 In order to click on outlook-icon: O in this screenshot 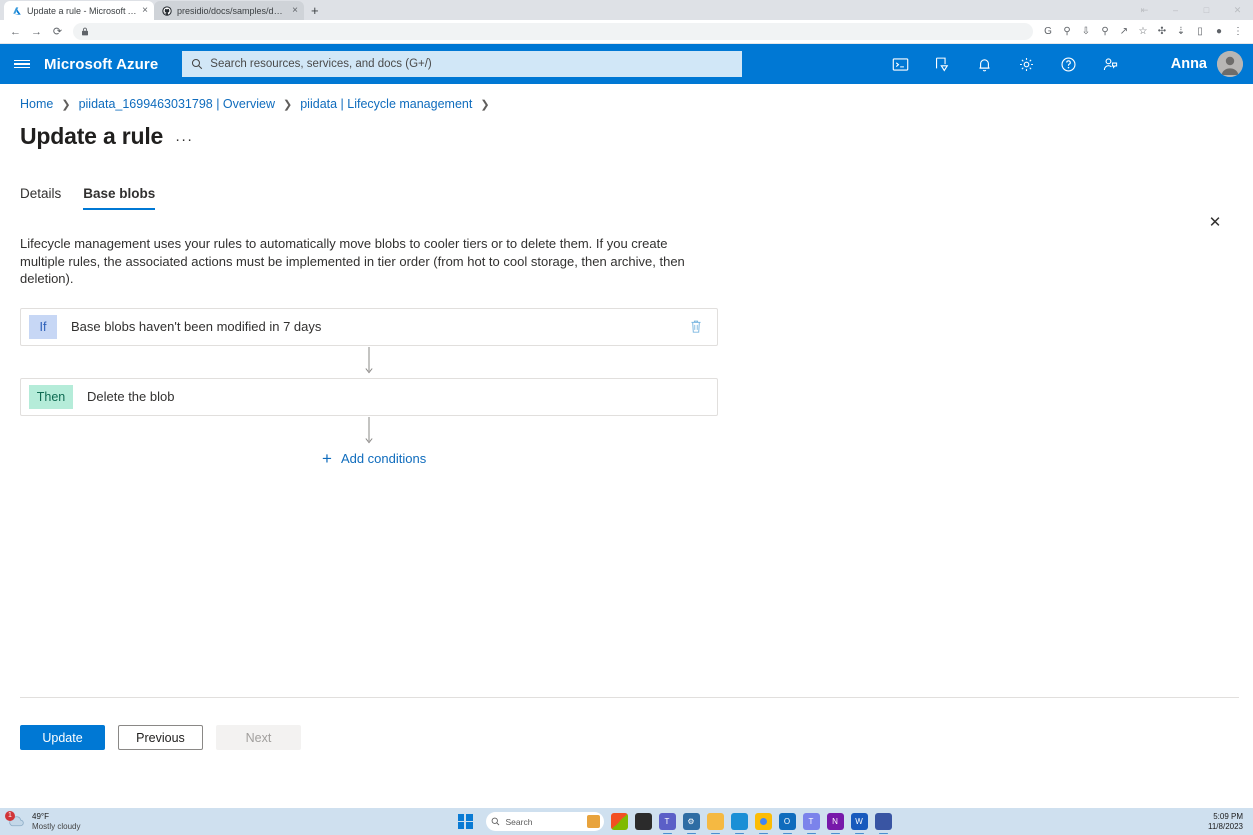, I will do `click(787, 823)`.